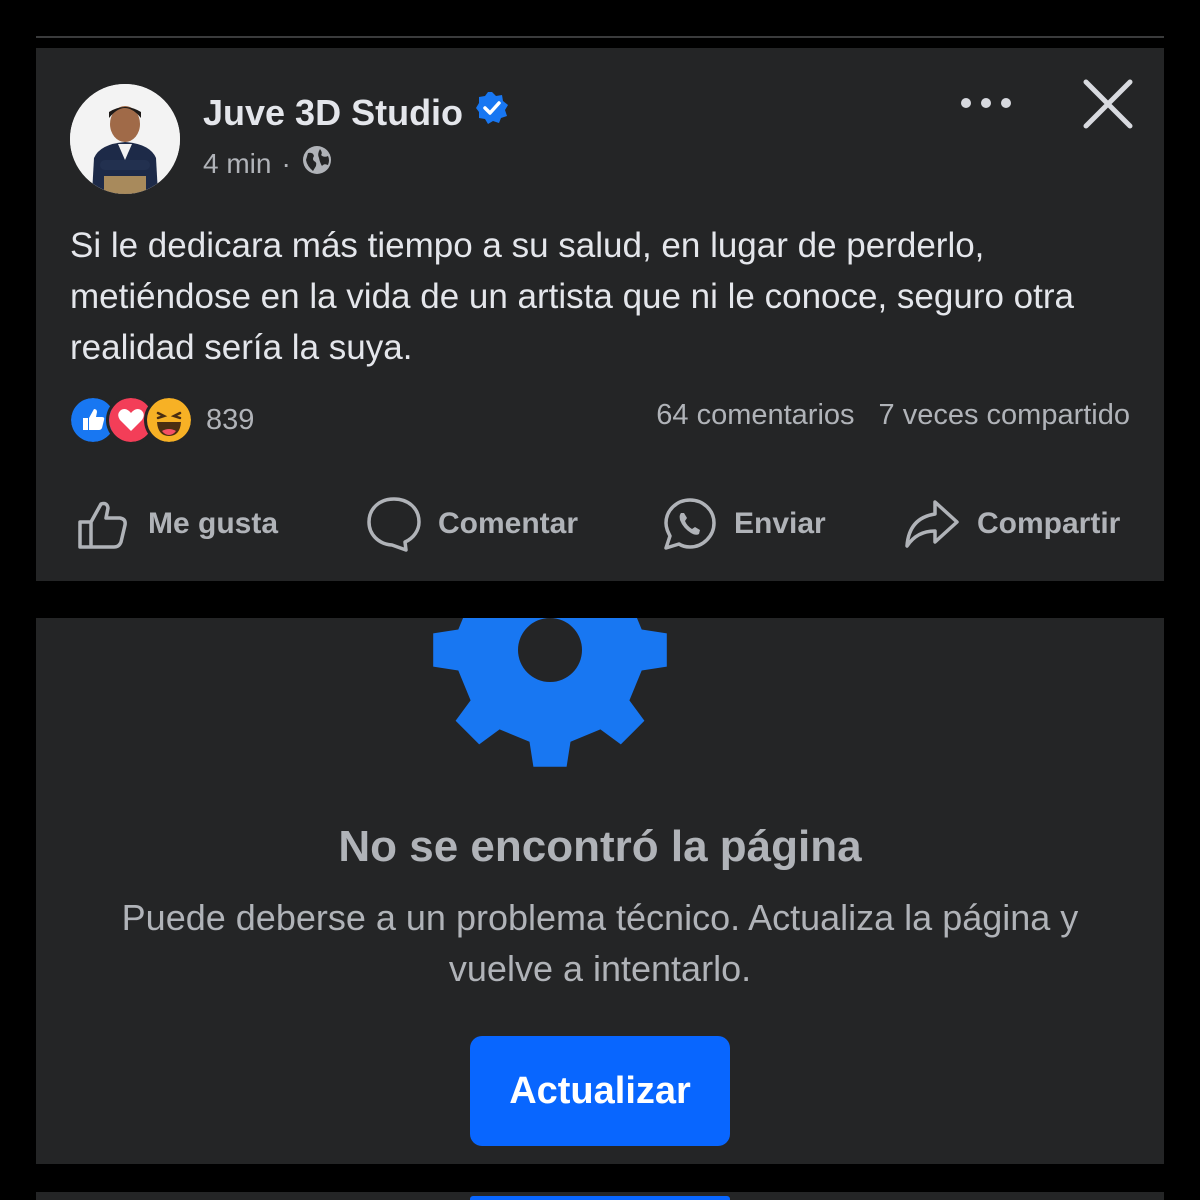  What do you see at coordinates (600, 37) in the screenshot?
I see `divider` at bounding box center [600, 37].